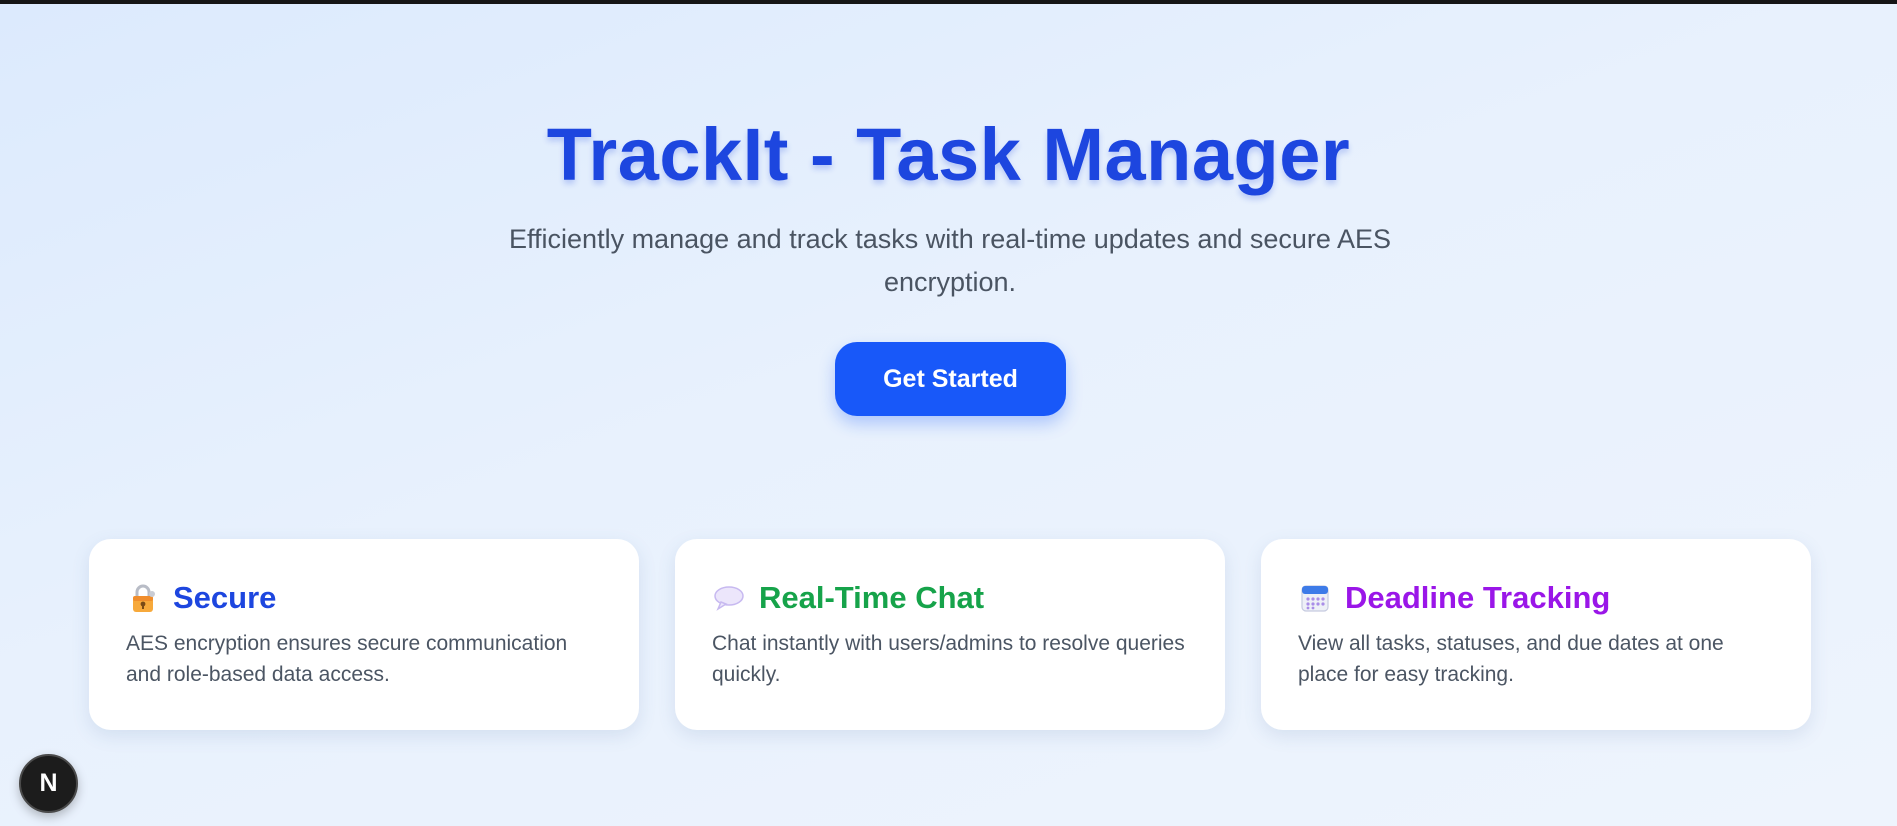 This screenshot has width=1897, height=826. What do you see at coordinates (143, 598) in the screenshot?
I see `lock-icon` at bounding box center [143, 598].